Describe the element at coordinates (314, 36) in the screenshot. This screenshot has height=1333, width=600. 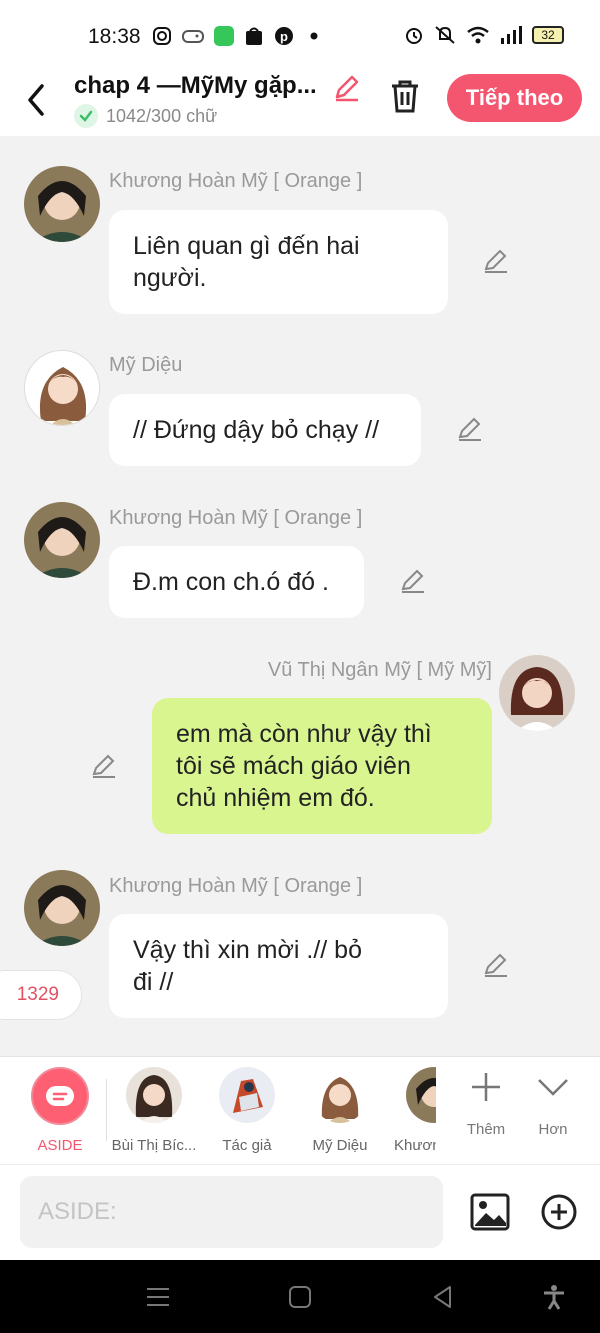
I see `dot-icon` at that location.